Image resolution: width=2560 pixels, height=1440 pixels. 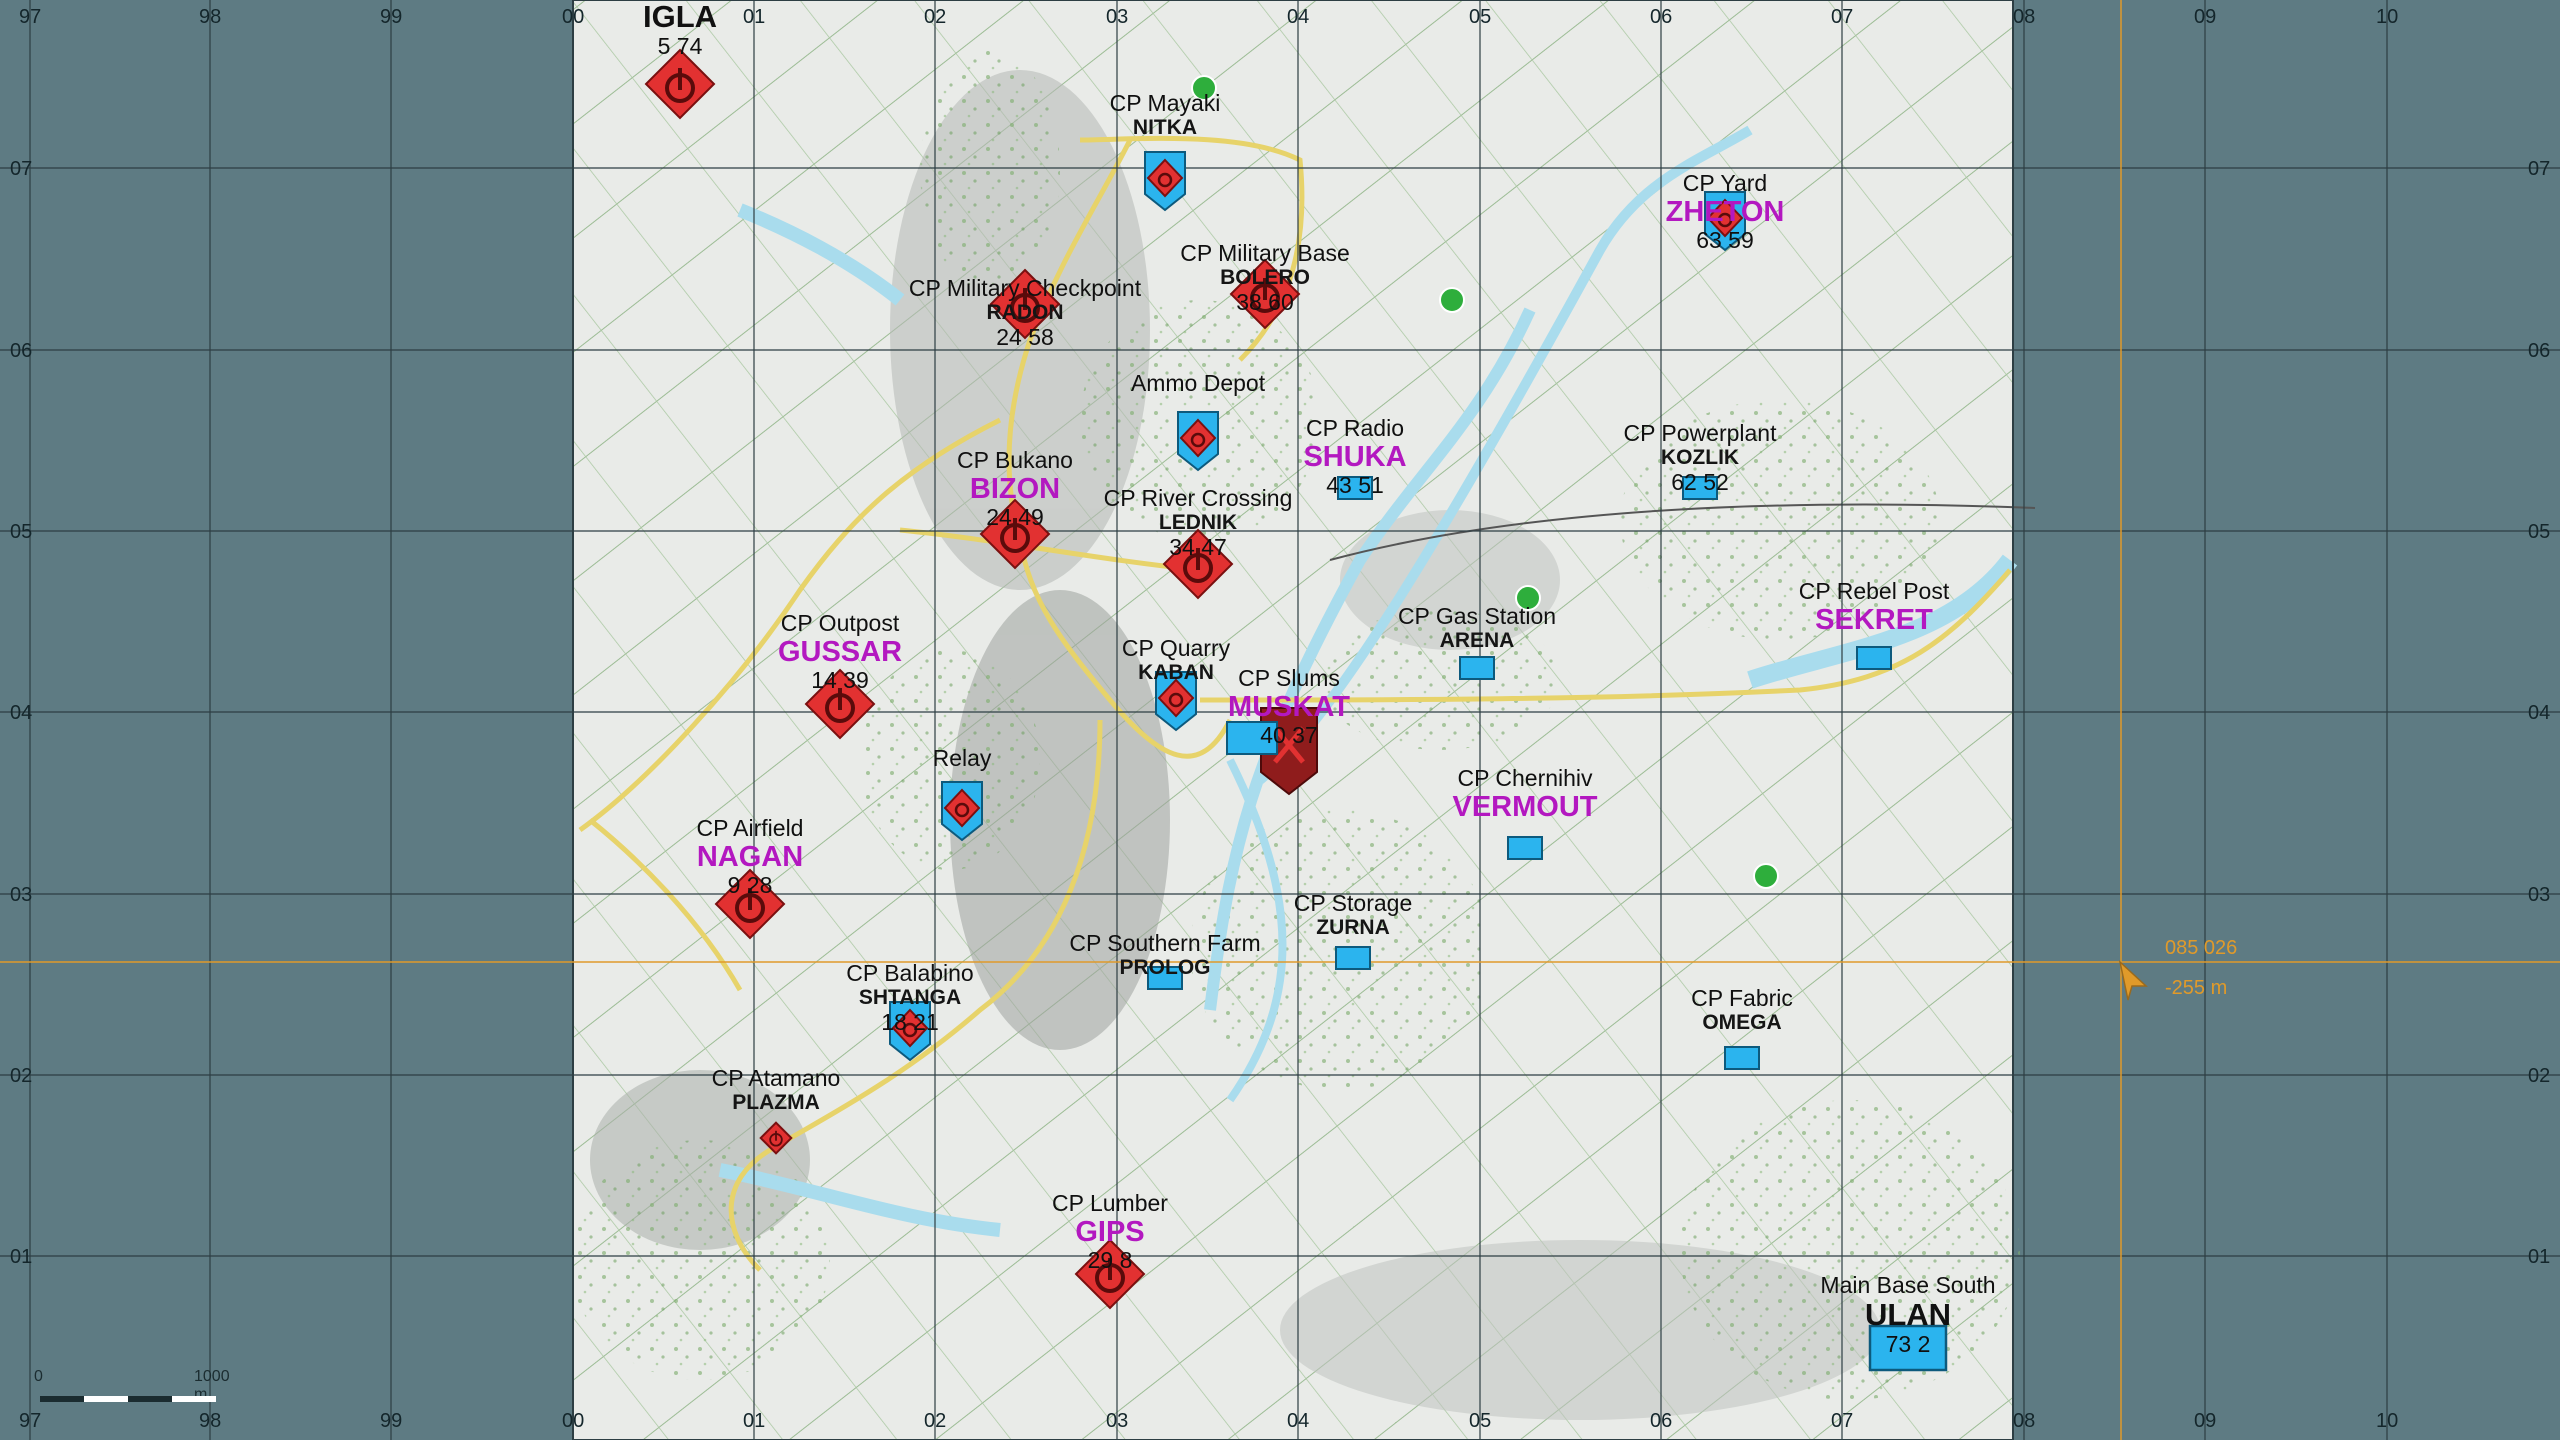 What do you see at coordinates (573, 17) in the screenshot?
I see `grid-x-label-00: 00` at bounding box center [573, 17].